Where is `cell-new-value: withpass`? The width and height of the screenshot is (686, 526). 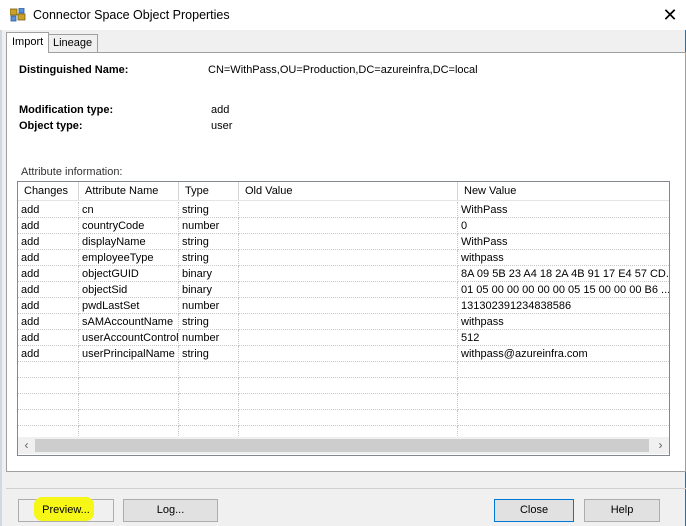
cell-new-value: withpass is located at coordinates (563, 322).